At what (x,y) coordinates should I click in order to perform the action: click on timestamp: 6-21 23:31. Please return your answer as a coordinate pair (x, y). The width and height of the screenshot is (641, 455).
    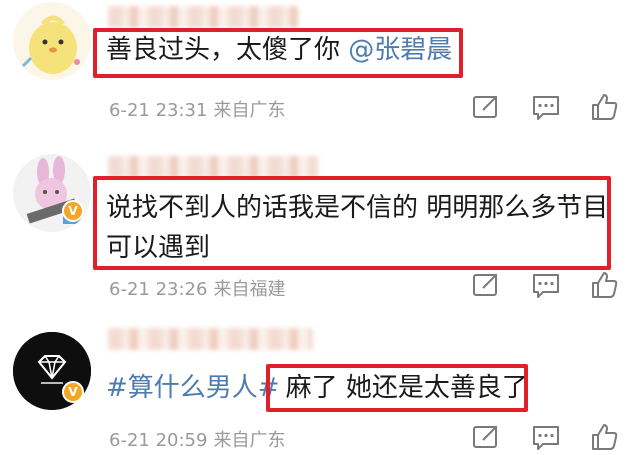
    Looking at the image, I should click on (158, 110).